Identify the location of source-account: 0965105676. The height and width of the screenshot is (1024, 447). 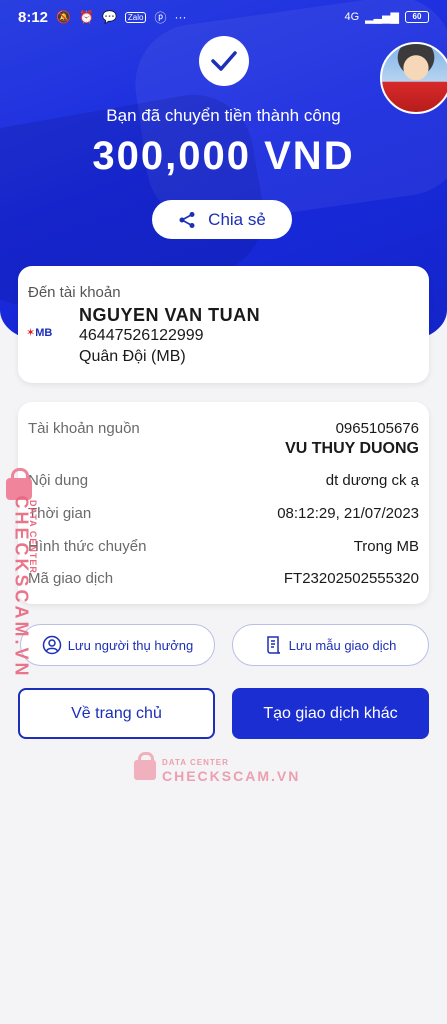
(377, 428).